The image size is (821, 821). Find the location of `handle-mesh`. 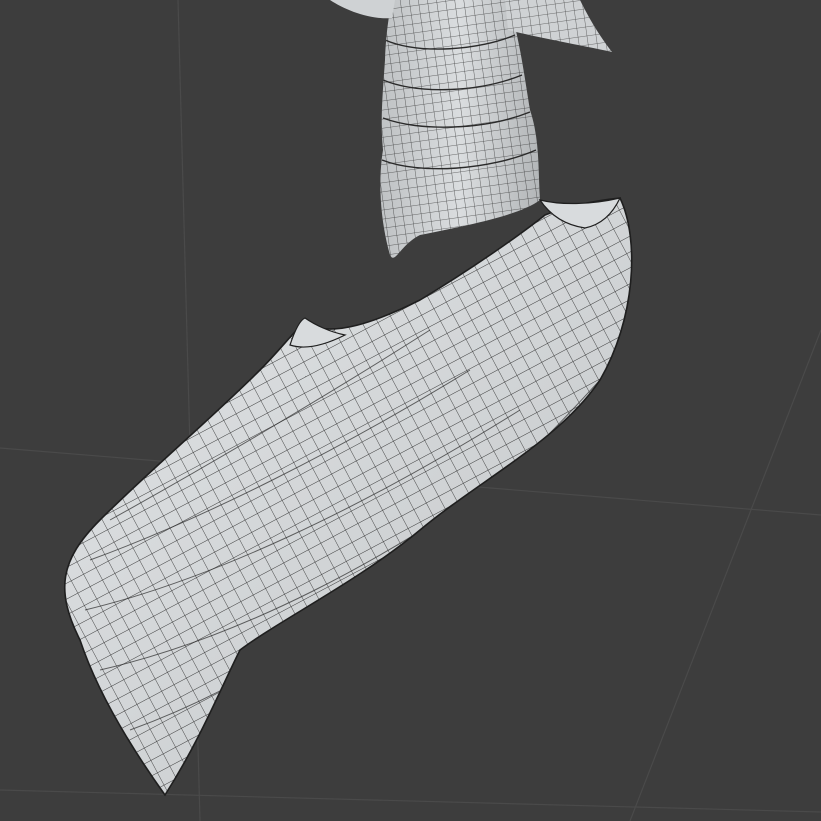

handle-mesh is located at coordinates (460, 135).